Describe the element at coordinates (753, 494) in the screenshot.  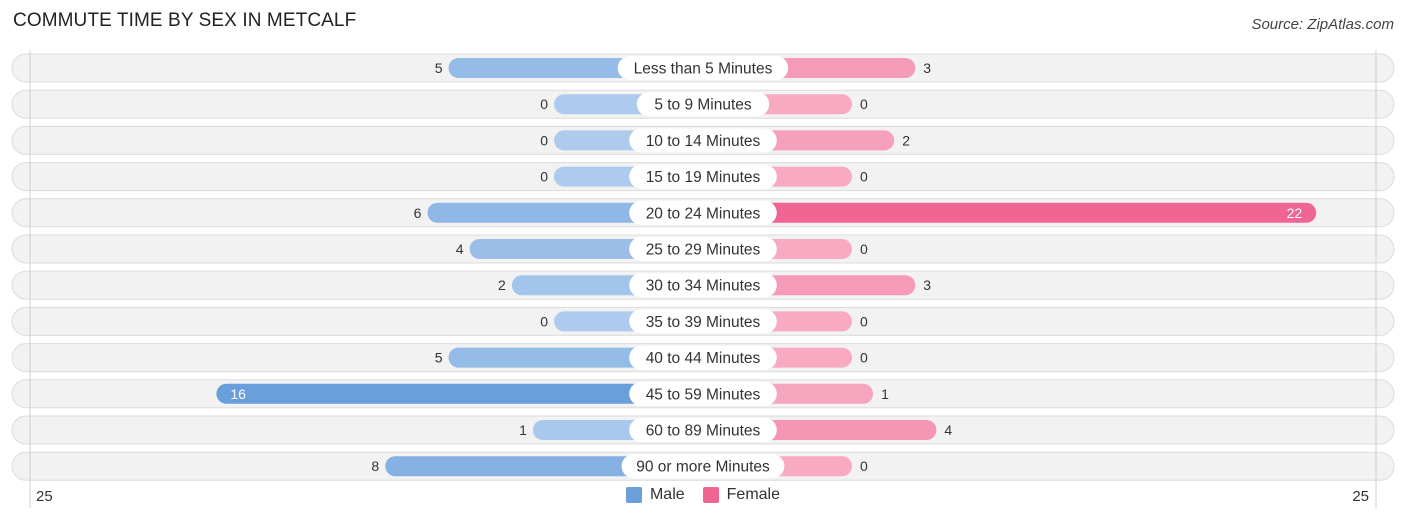
I see `legend-label-female: Female` at that location.